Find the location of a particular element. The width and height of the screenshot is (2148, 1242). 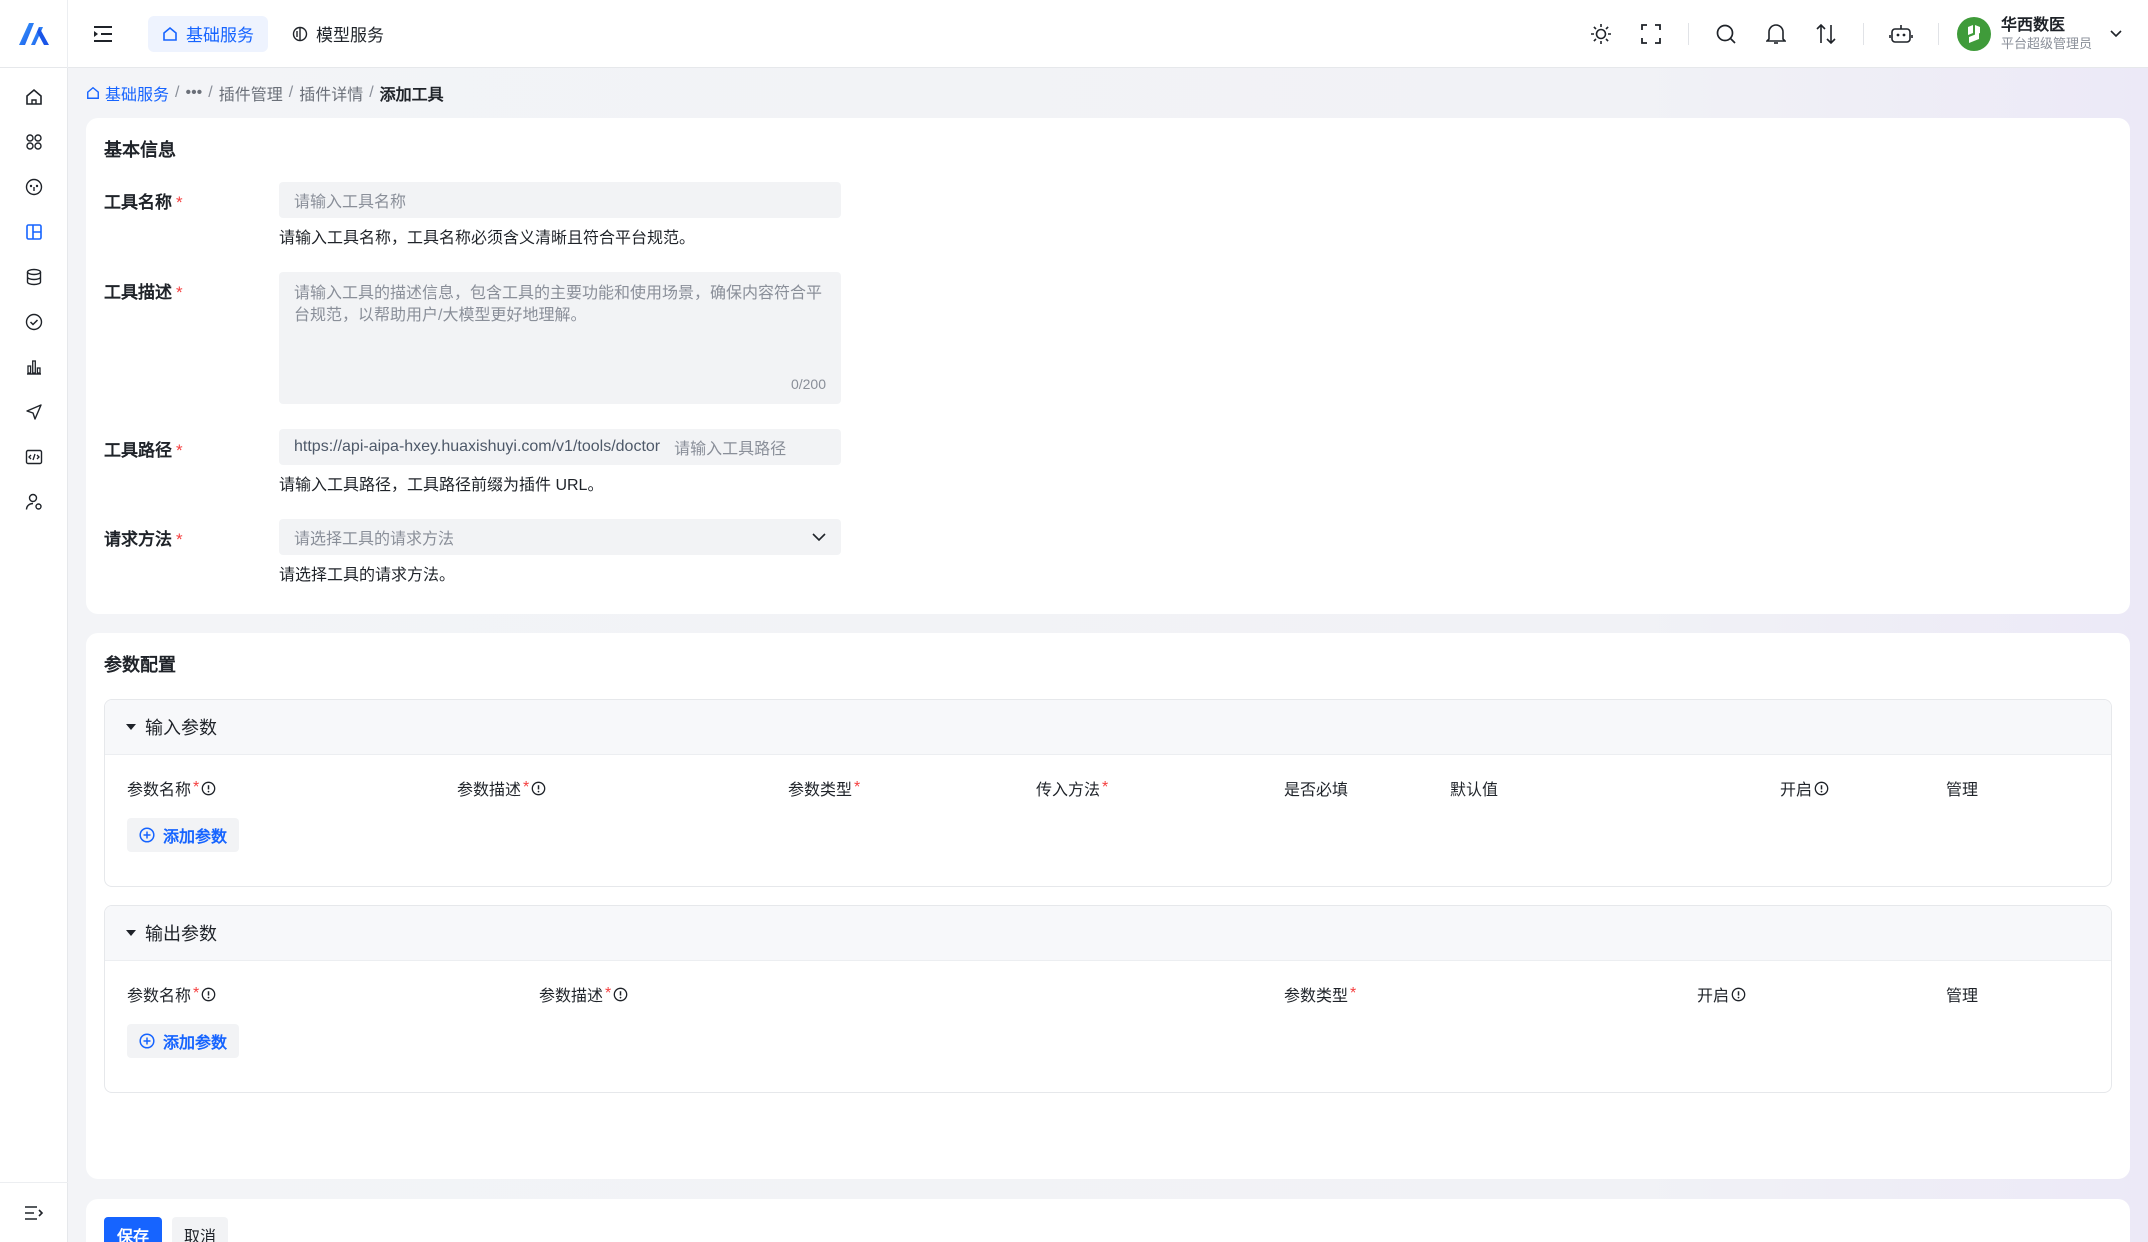

breadcrumb-plugin-detail: 插件详情 is located at coordinates (331, 93).